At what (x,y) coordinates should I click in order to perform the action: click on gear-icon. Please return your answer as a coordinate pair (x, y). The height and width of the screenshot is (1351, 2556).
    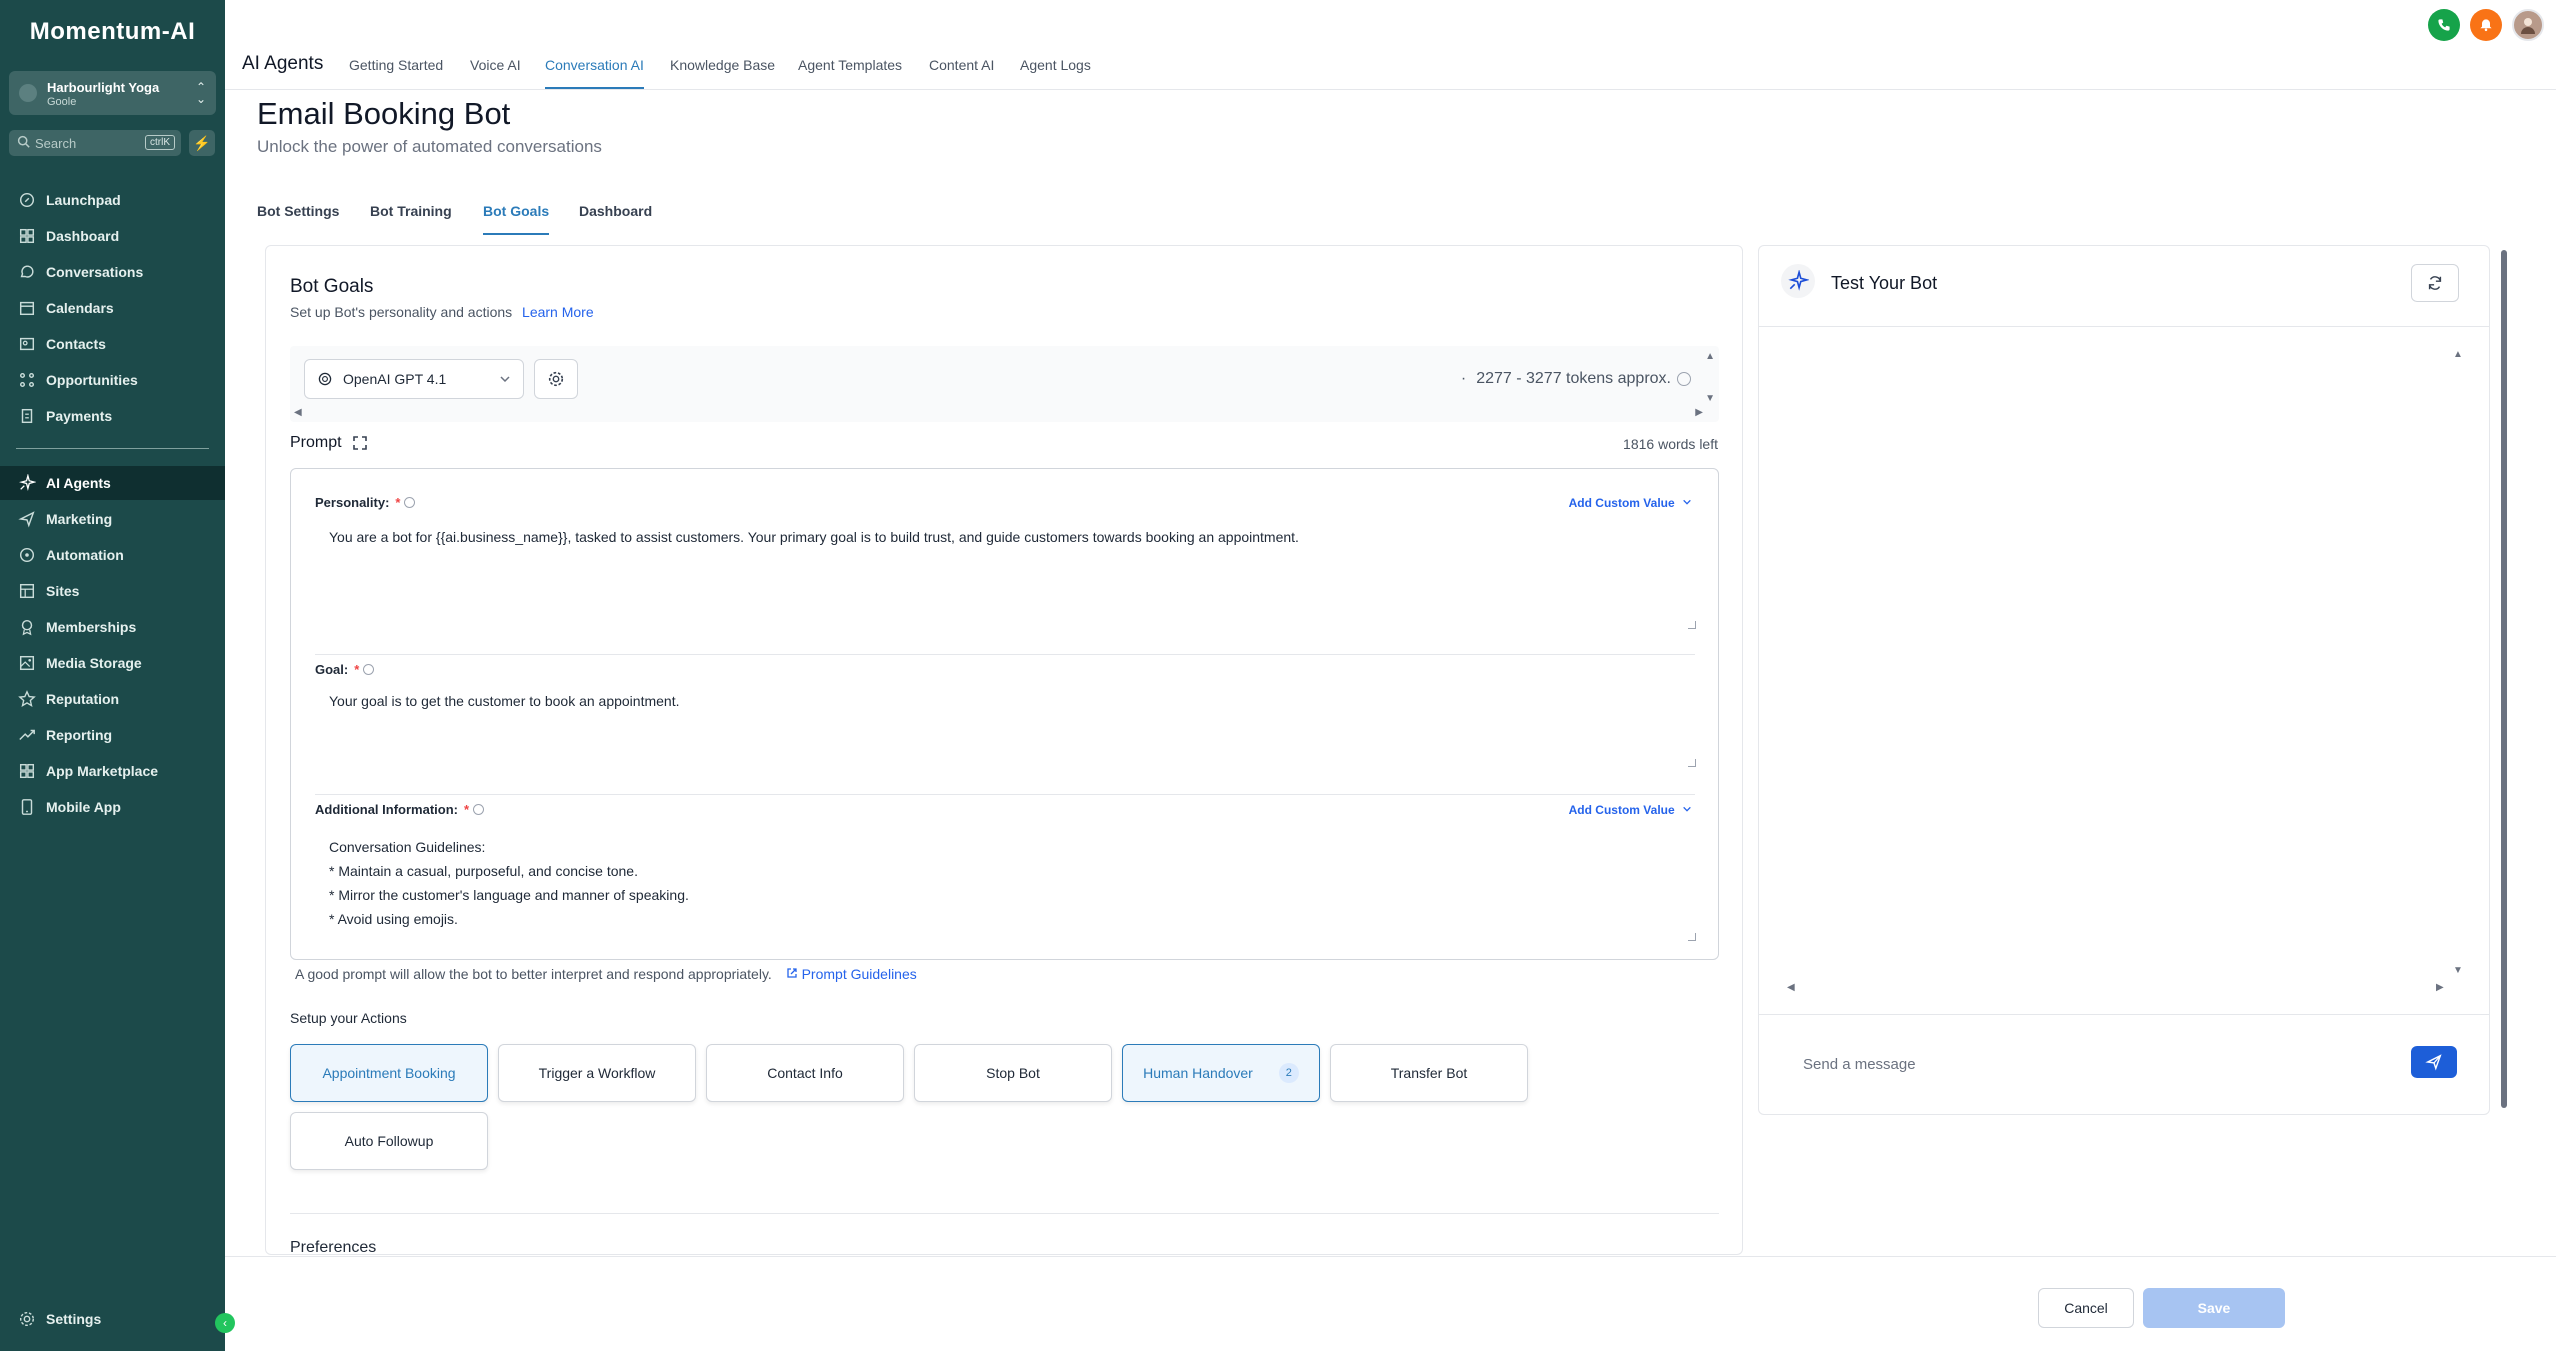
    Looking at the image, I should click on (556, 379).